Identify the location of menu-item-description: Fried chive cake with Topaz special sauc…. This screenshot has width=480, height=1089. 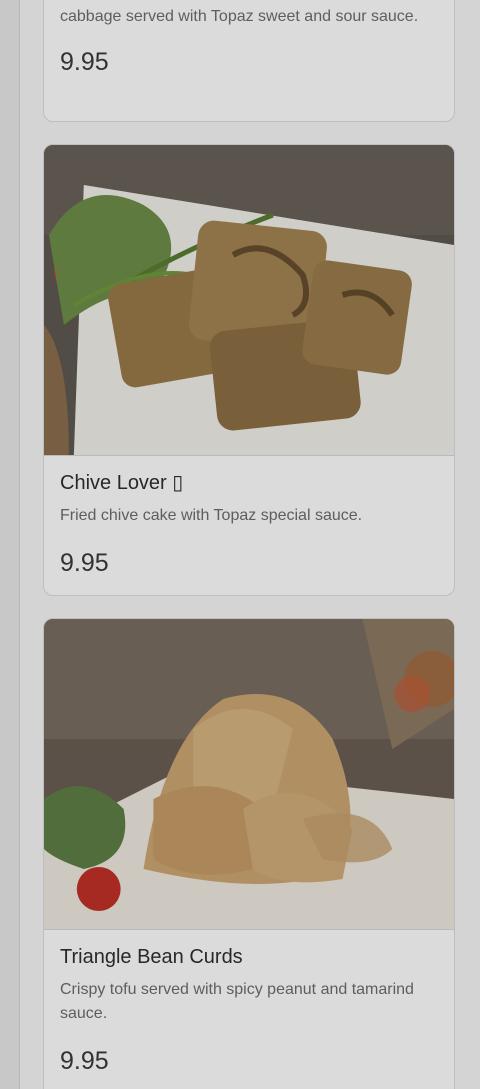
(211, 515).